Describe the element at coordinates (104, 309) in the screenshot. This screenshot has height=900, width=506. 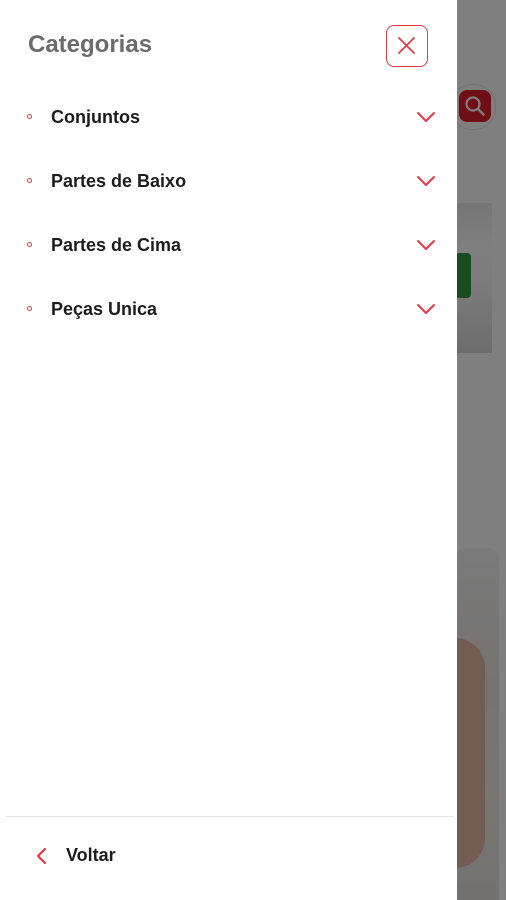
I see `category-label: Peças Unica` at that location.